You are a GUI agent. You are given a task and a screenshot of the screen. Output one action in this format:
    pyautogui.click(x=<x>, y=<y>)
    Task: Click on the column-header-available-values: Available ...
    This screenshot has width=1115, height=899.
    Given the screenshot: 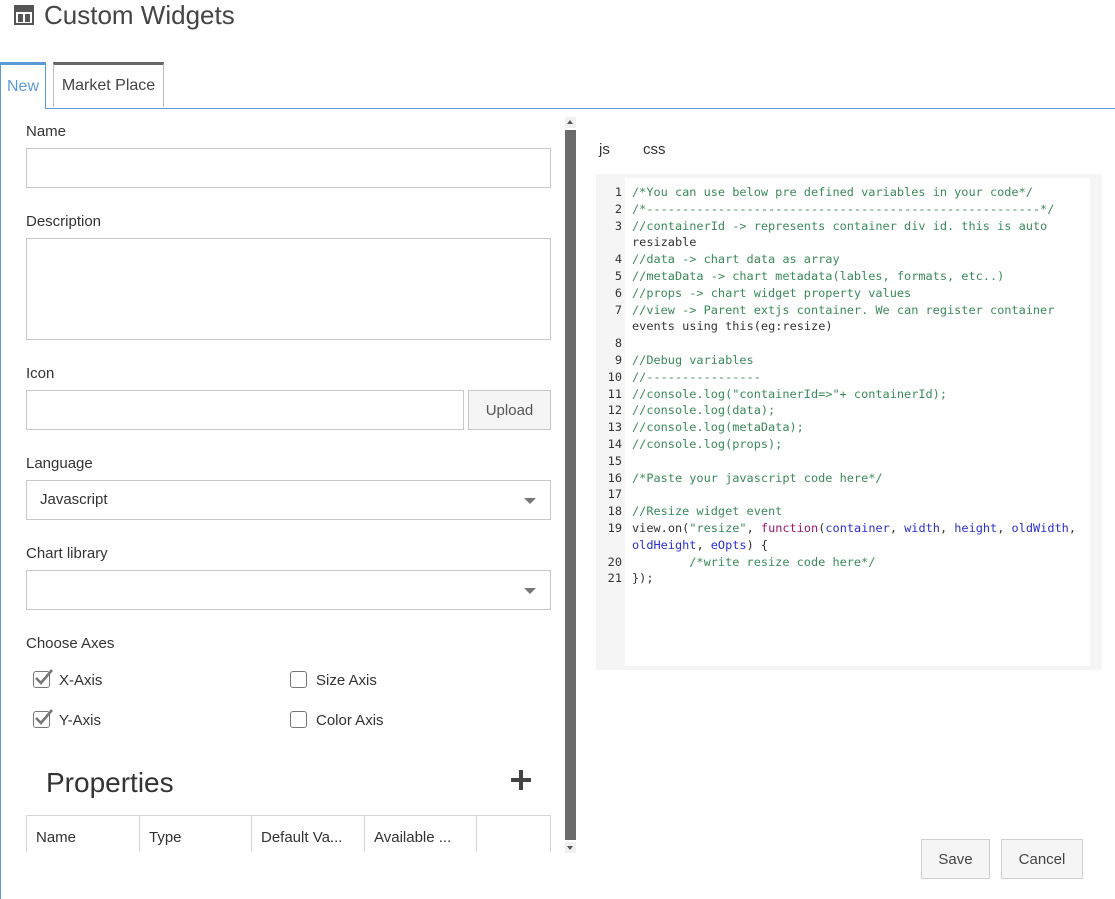 What is the action you would take?
    pyautogui.click(x=421, y=834)
    